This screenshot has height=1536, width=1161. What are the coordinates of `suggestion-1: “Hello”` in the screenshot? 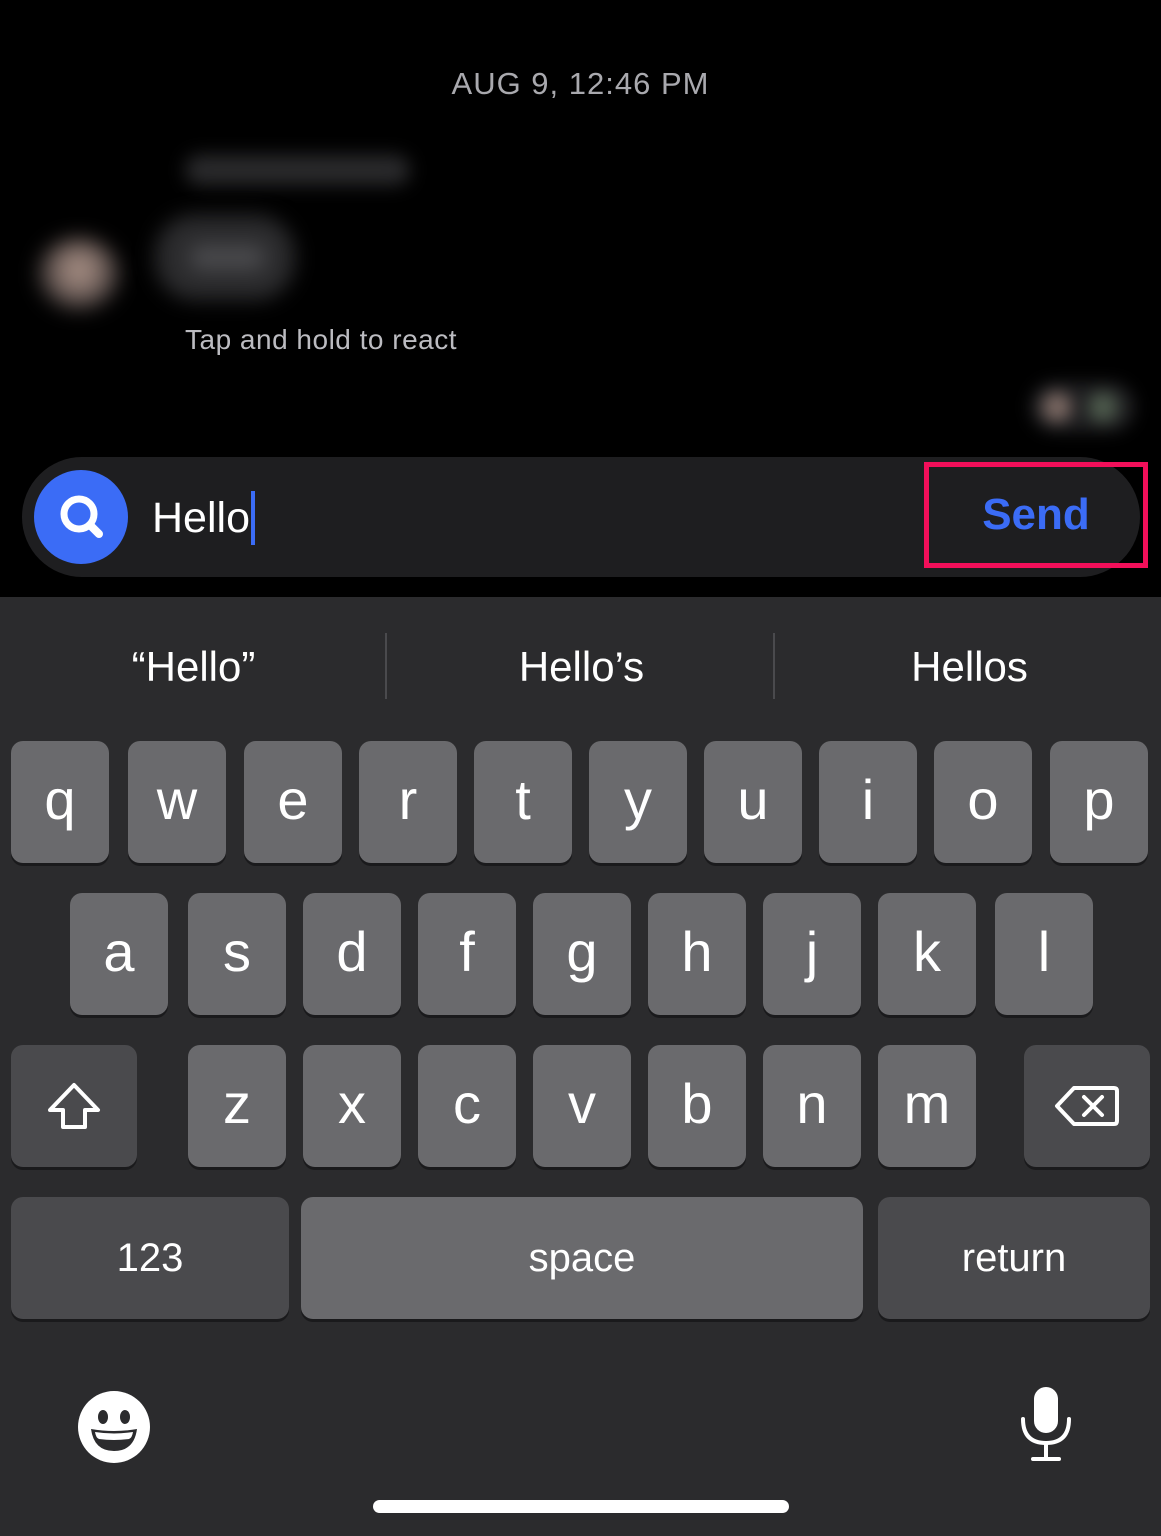 It's located at (193, 667).